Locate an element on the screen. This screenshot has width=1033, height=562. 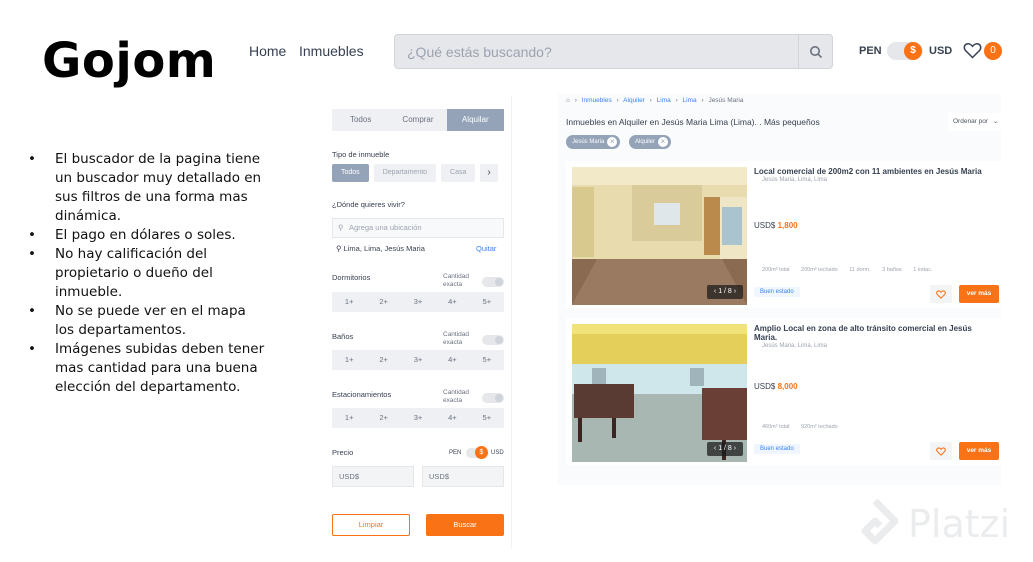
parking-option: 3+ is located at coordinates (418, 418).